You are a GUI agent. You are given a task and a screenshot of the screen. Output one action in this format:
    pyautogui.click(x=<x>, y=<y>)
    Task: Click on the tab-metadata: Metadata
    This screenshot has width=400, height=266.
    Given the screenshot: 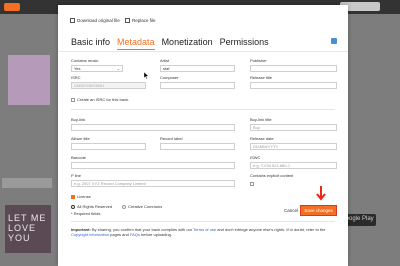 What is the action you would take?
    pyautogui.click(x=136, y=43)
    